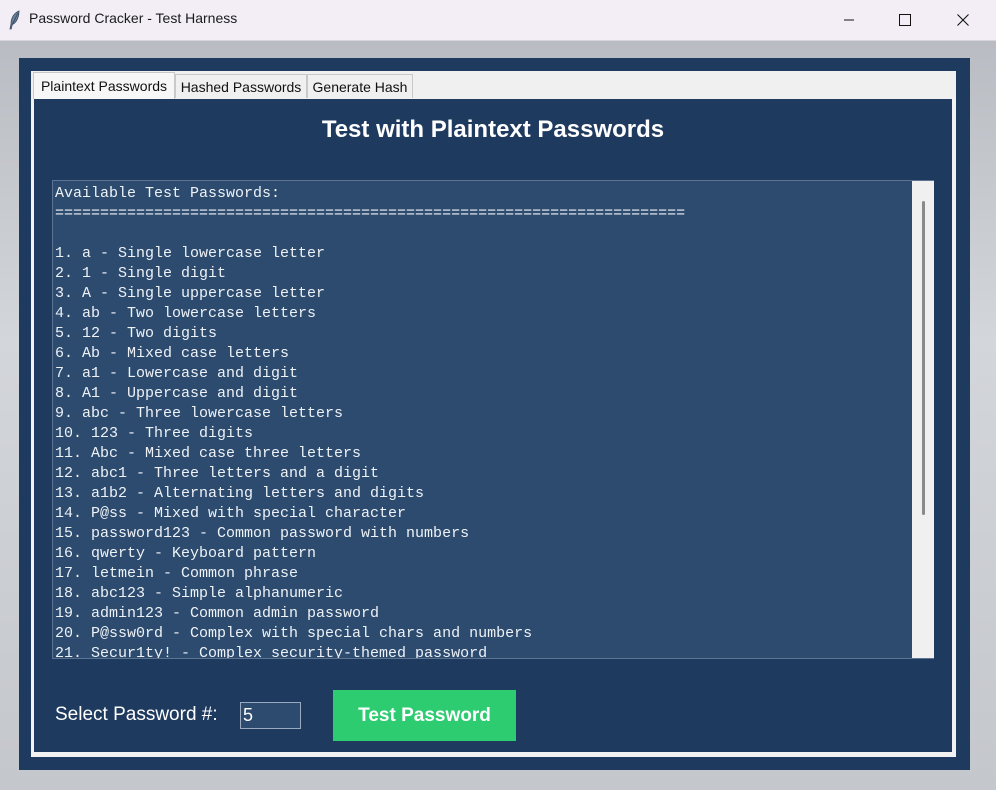 The image size is (996, 790). Describe the element at coordinates (186, 313) in the screenshot. I see `password-list-line: 4. ab - Two lowercase letters` at that location.